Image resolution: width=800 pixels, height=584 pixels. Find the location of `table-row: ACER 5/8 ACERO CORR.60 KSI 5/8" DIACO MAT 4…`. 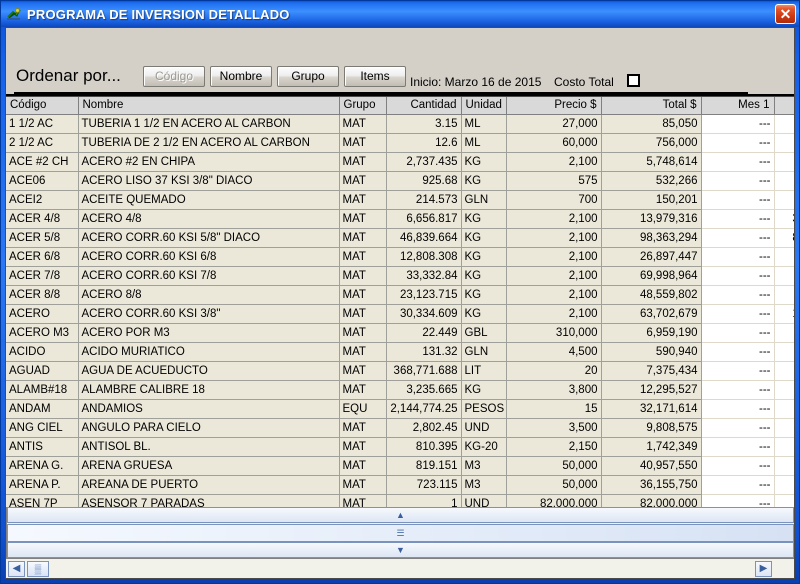

table-row: ACER 5/8 ACERO CORR.60 KSI 5/8" DIACO MAT 4… is located at coordinates (400, 238).